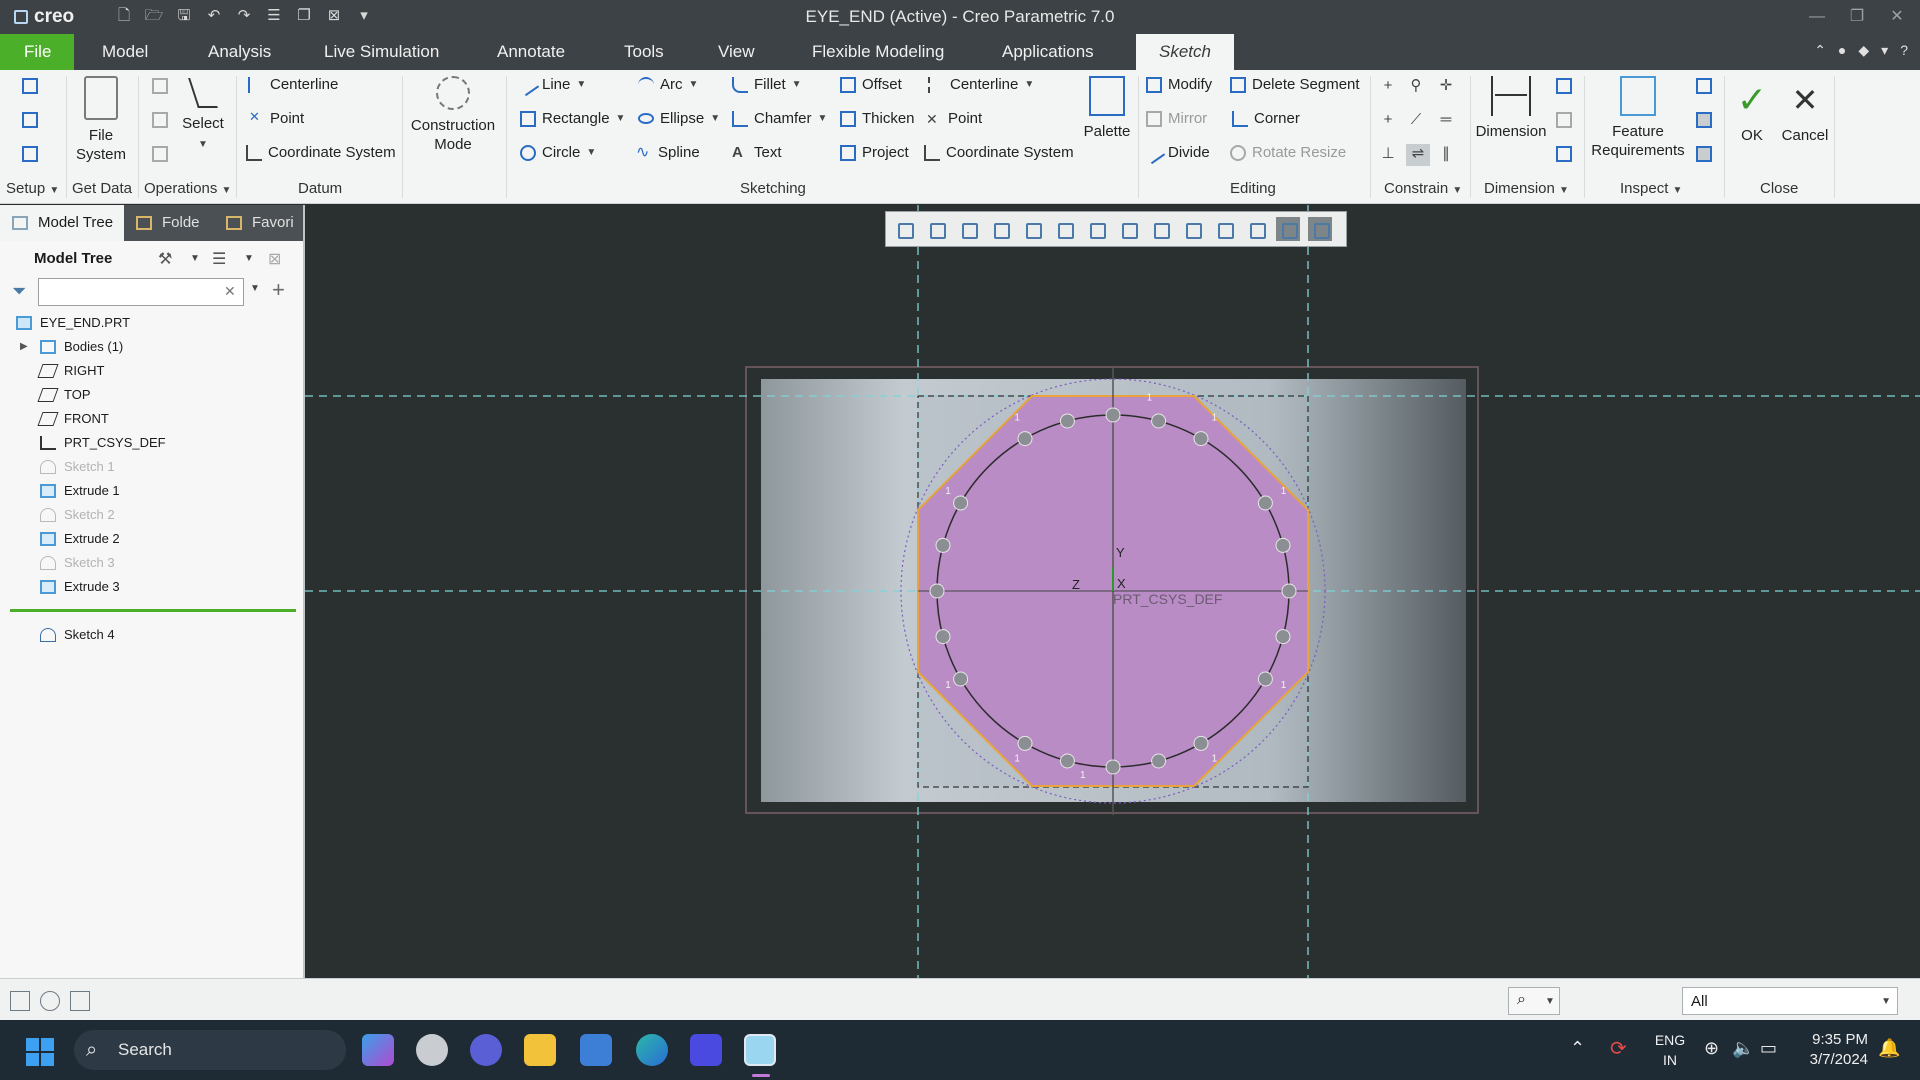 The height and width of the screenshot is (1080, 1920). Describe the element at coordinates (364, 16) in the screenshot. I see `customize-toolbar-icon: ▾` at that location.